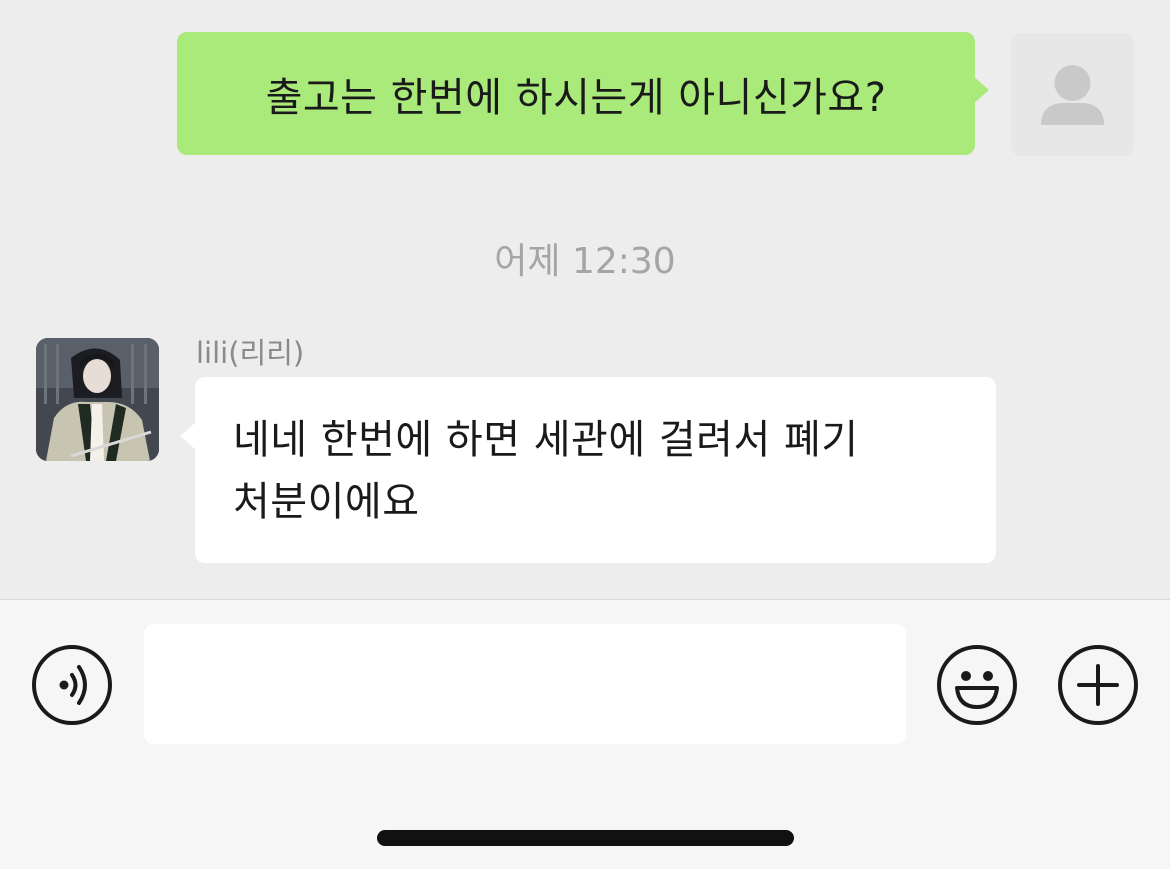 This screenshot has height=869, width=1170. I want to click on incoming-message-line: 네네 한번에 하면 세관에 걸려서 폐기, so click(546, 440).